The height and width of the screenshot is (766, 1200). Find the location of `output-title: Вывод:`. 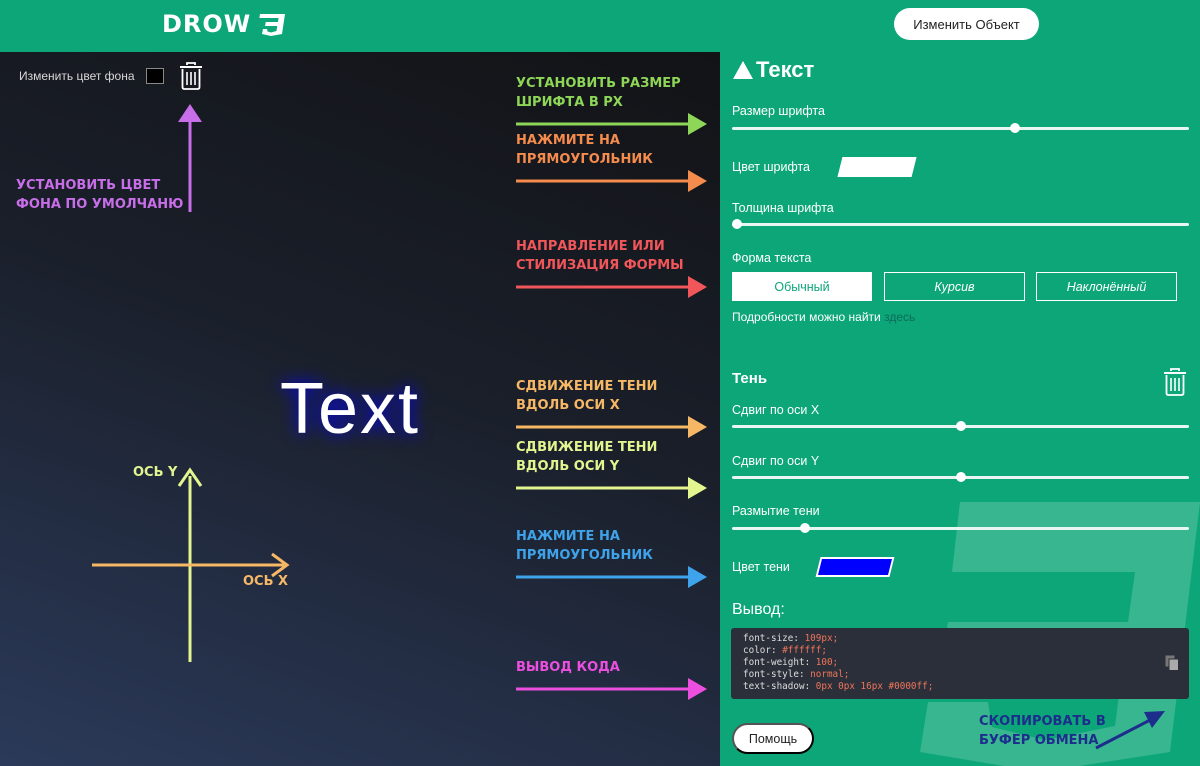

output-title: Вывод: is located at coordinates (758, 609).